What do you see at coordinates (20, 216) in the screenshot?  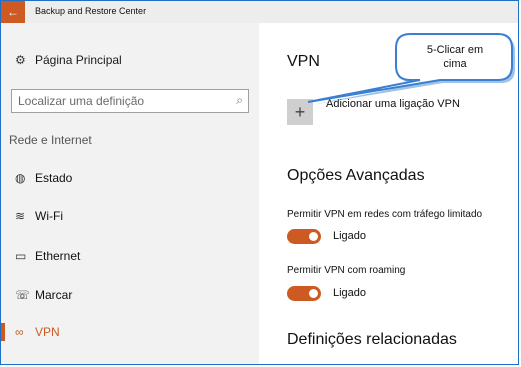 I see `wifi-icon: ≋` at bounding box center [20, 216].